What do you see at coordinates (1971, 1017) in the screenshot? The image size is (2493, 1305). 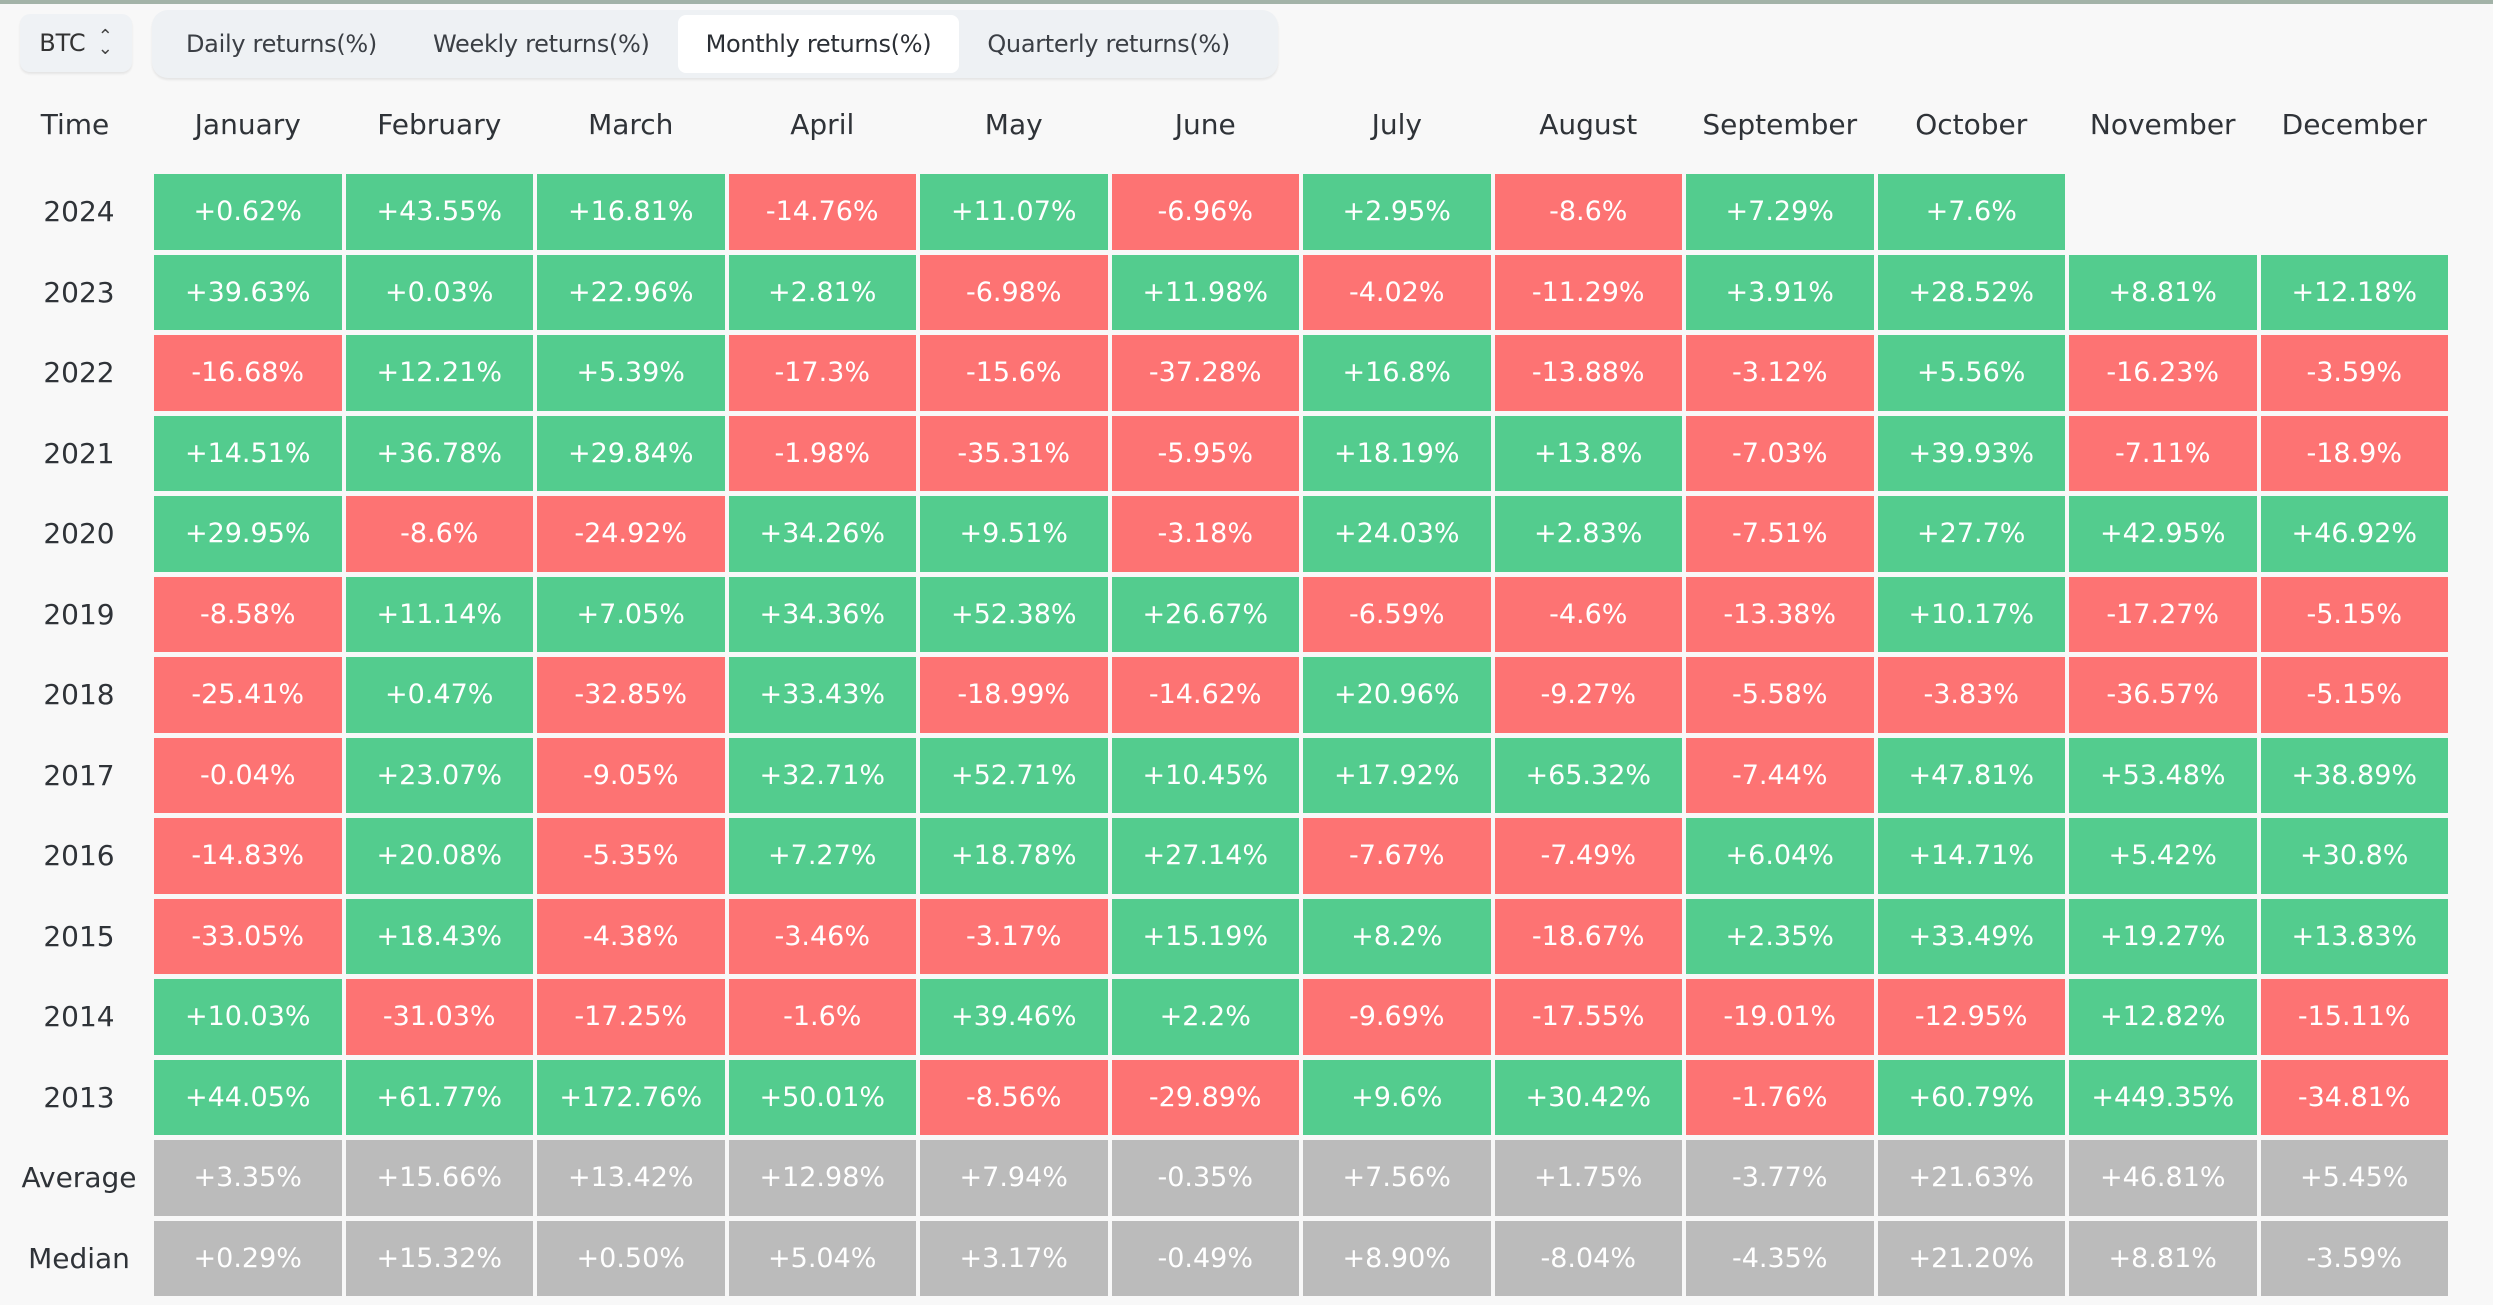 I see `return-cell: -12.95%` at bounding box center [1971, 1017].